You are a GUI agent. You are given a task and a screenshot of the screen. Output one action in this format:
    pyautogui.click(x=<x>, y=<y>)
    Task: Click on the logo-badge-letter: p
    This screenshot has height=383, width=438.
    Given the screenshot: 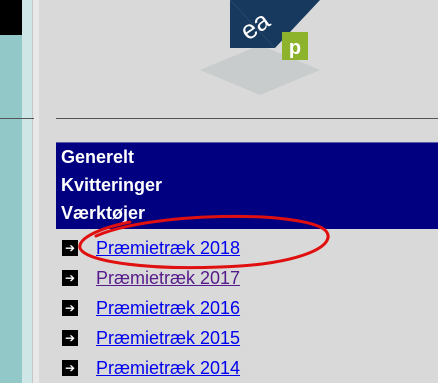 What is the action you would take?
    pyautogui.click(x=295, y=48)
    